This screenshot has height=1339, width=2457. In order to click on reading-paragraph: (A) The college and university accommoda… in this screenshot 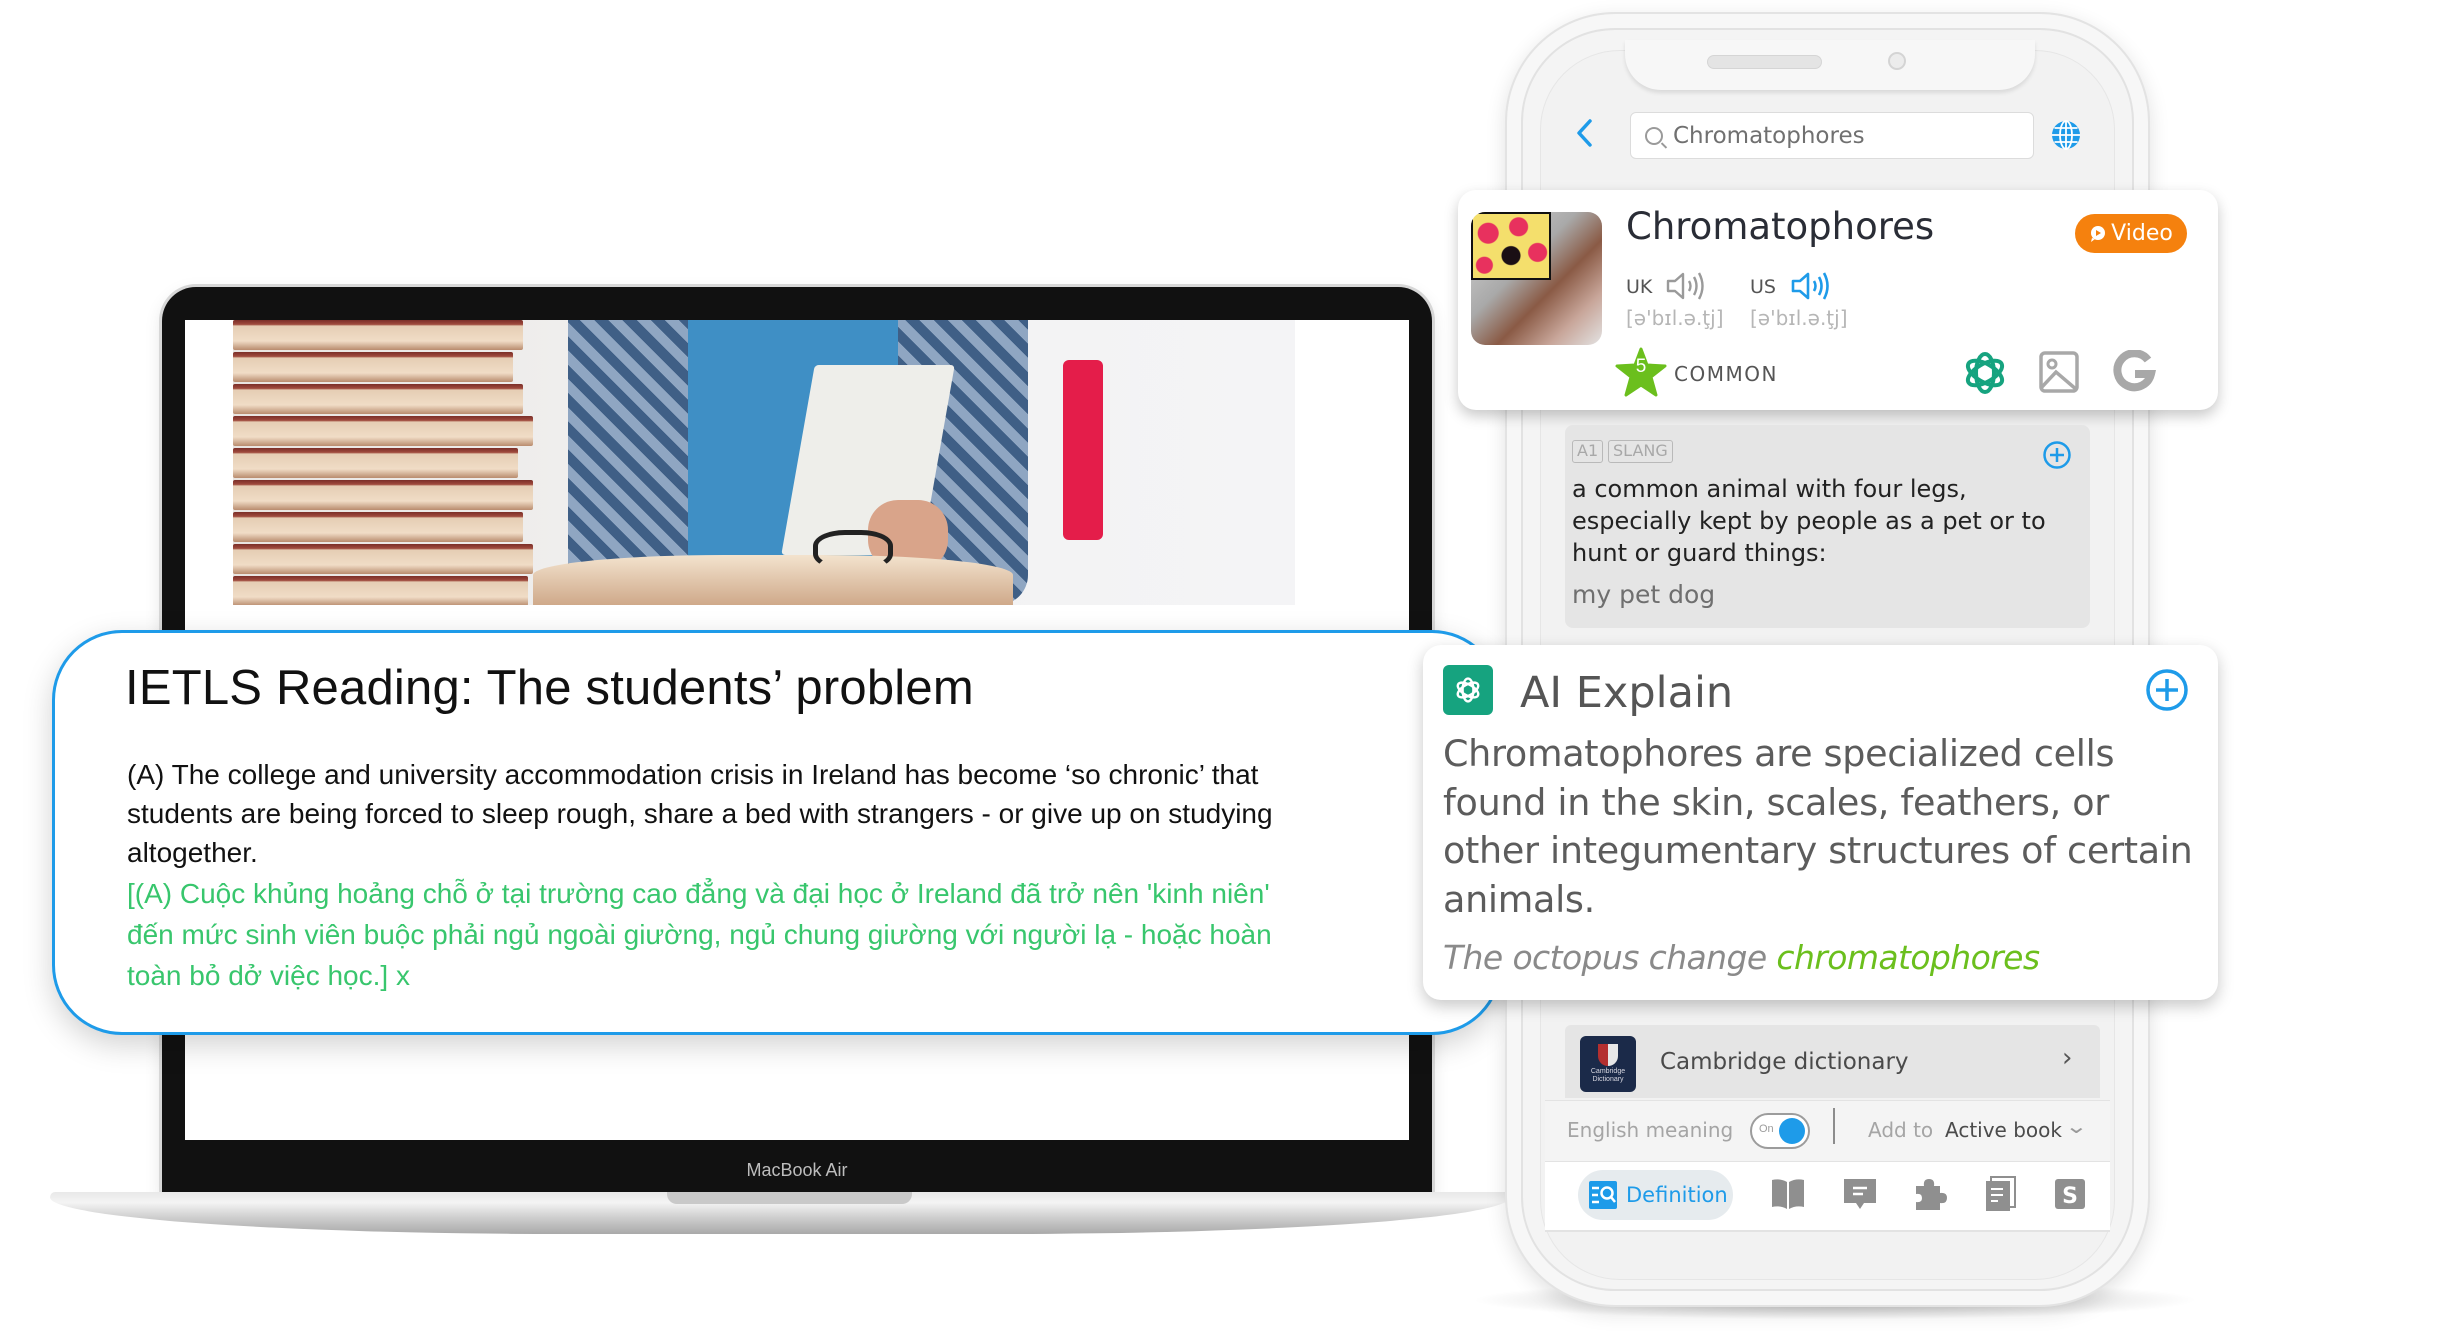, I will do `click(712, 813)`.